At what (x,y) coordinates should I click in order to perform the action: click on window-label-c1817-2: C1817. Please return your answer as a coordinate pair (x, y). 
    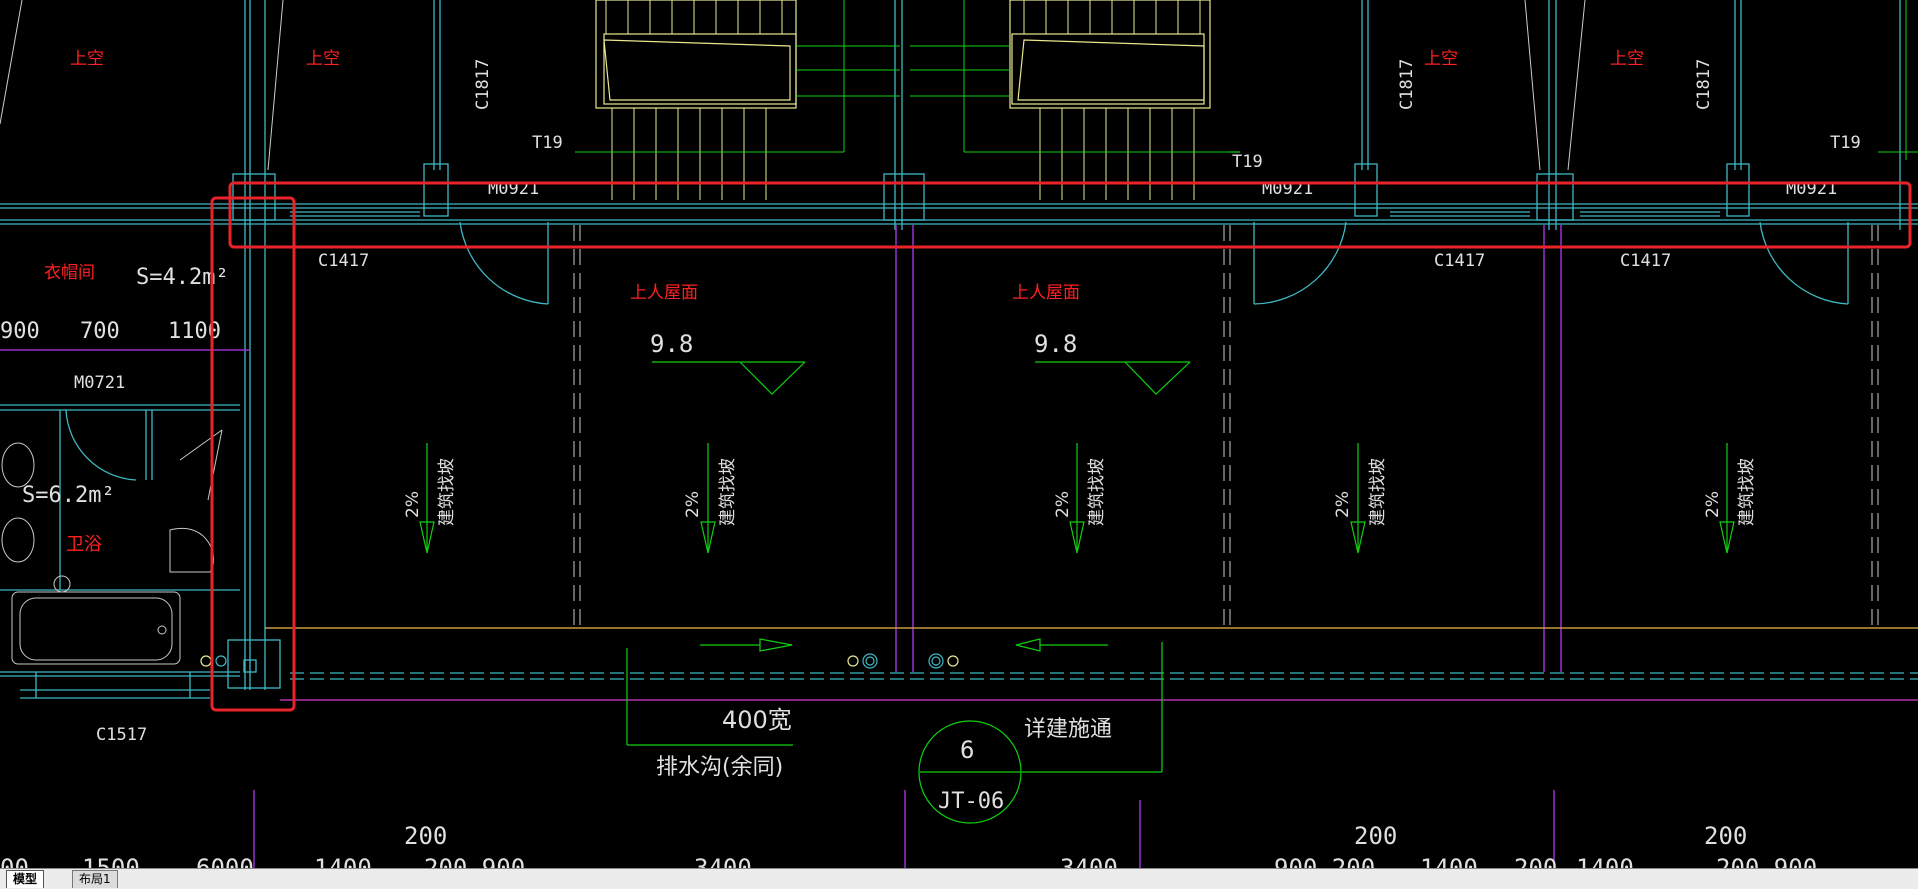
    Looking at the image, I should click on (1407, 84).